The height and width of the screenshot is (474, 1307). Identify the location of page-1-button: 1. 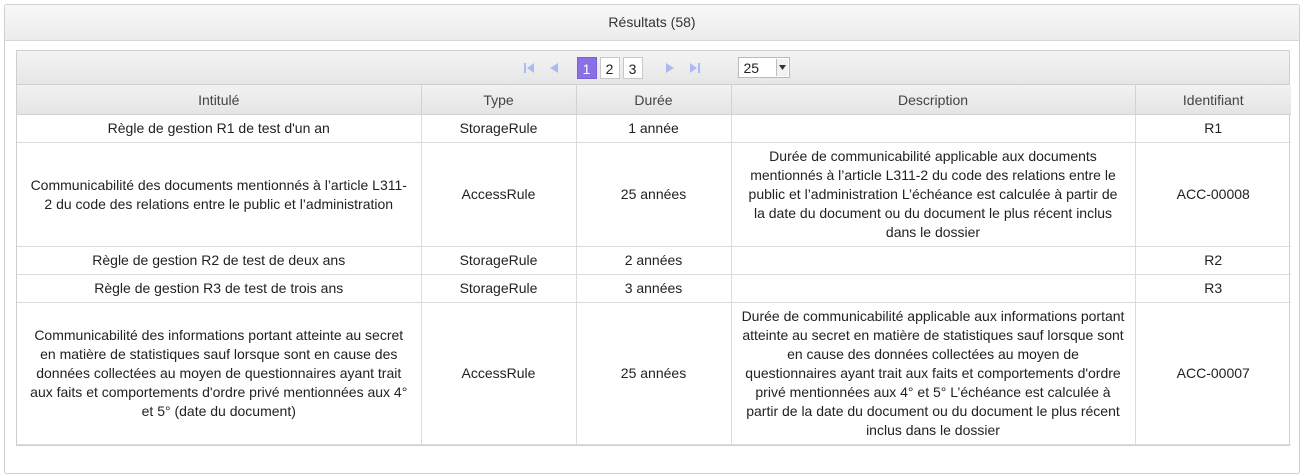
(586, 67).